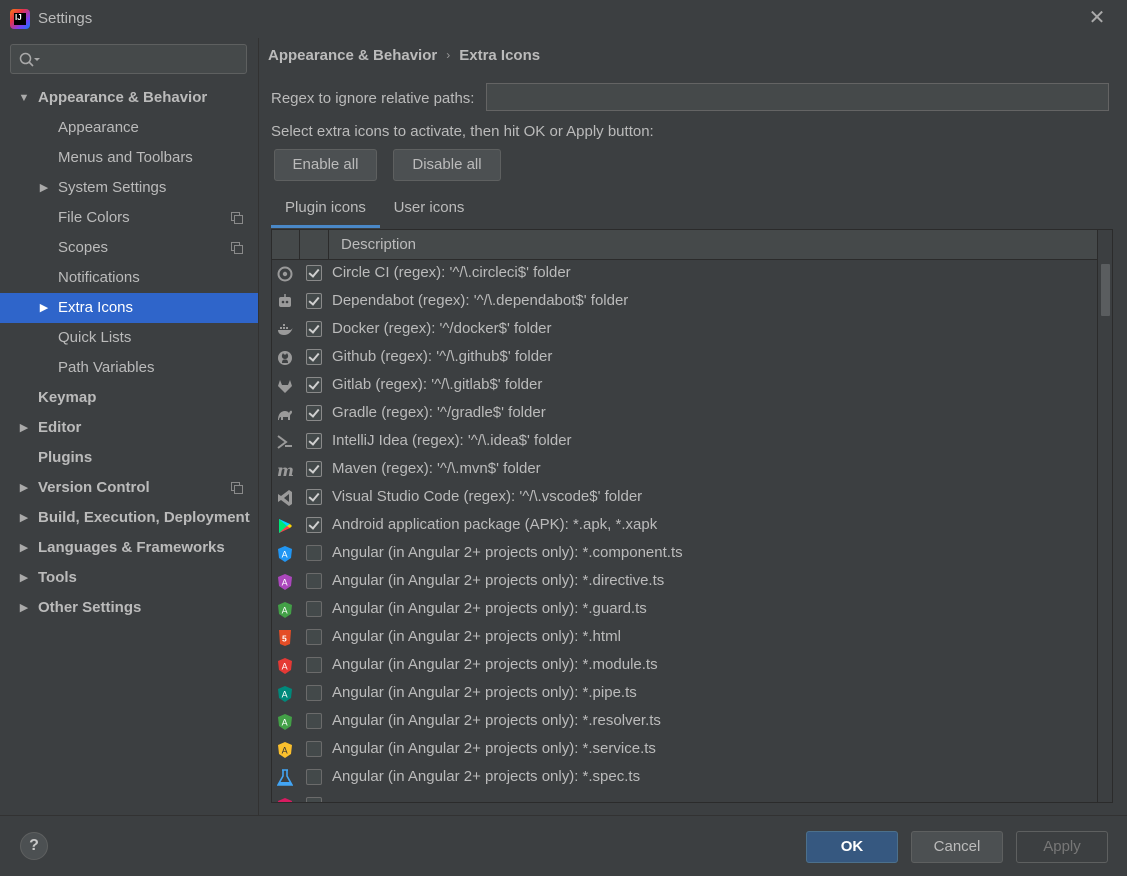 The image size is (1127, 876). I want to click on tree-item-label: Path Variables, so click(106, 367).